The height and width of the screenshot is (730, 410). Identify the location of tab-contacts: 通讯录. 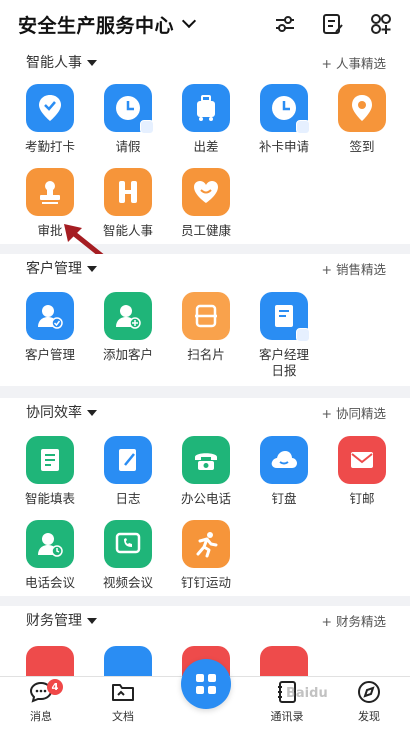
(287, 703).